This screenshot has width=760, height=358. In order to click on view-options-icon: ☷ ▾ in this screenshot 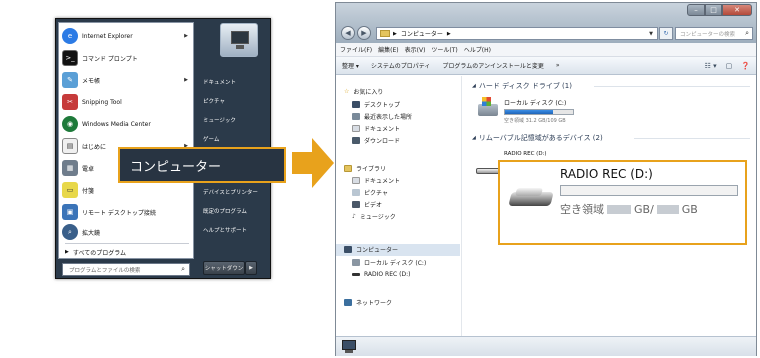, I will do `click(711, 66)`.